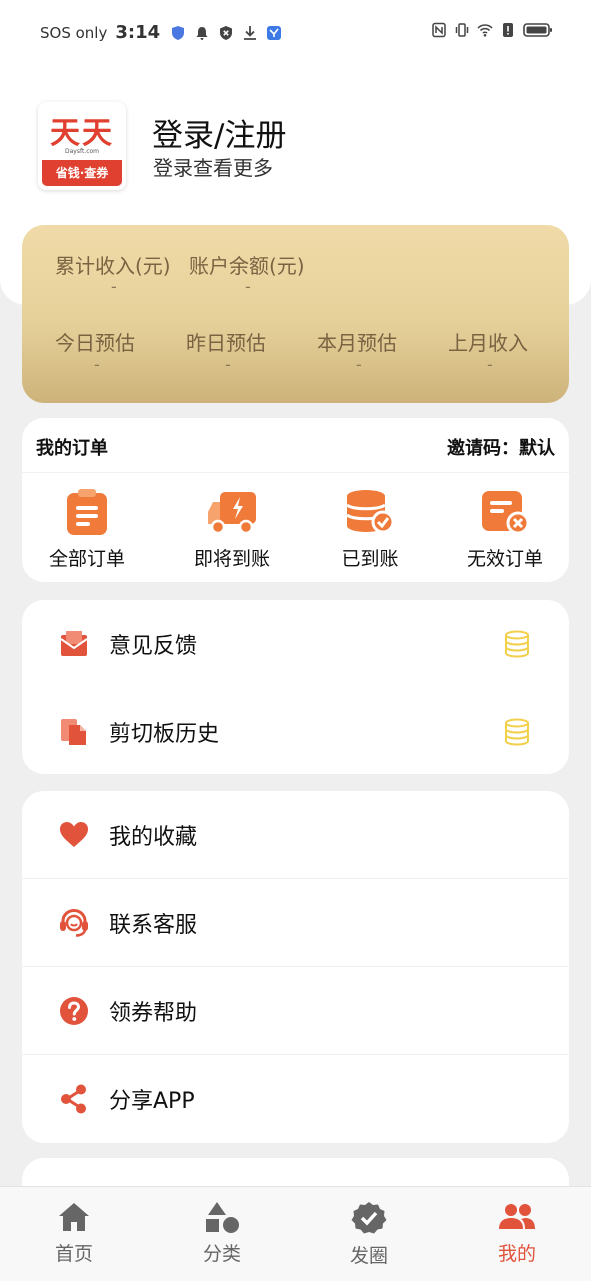 This screenshot has height=1281, width=591. Describe the element at coordinates (72, 448) in the screenshot. I see `my-orders-title: 我的订单` at that location.